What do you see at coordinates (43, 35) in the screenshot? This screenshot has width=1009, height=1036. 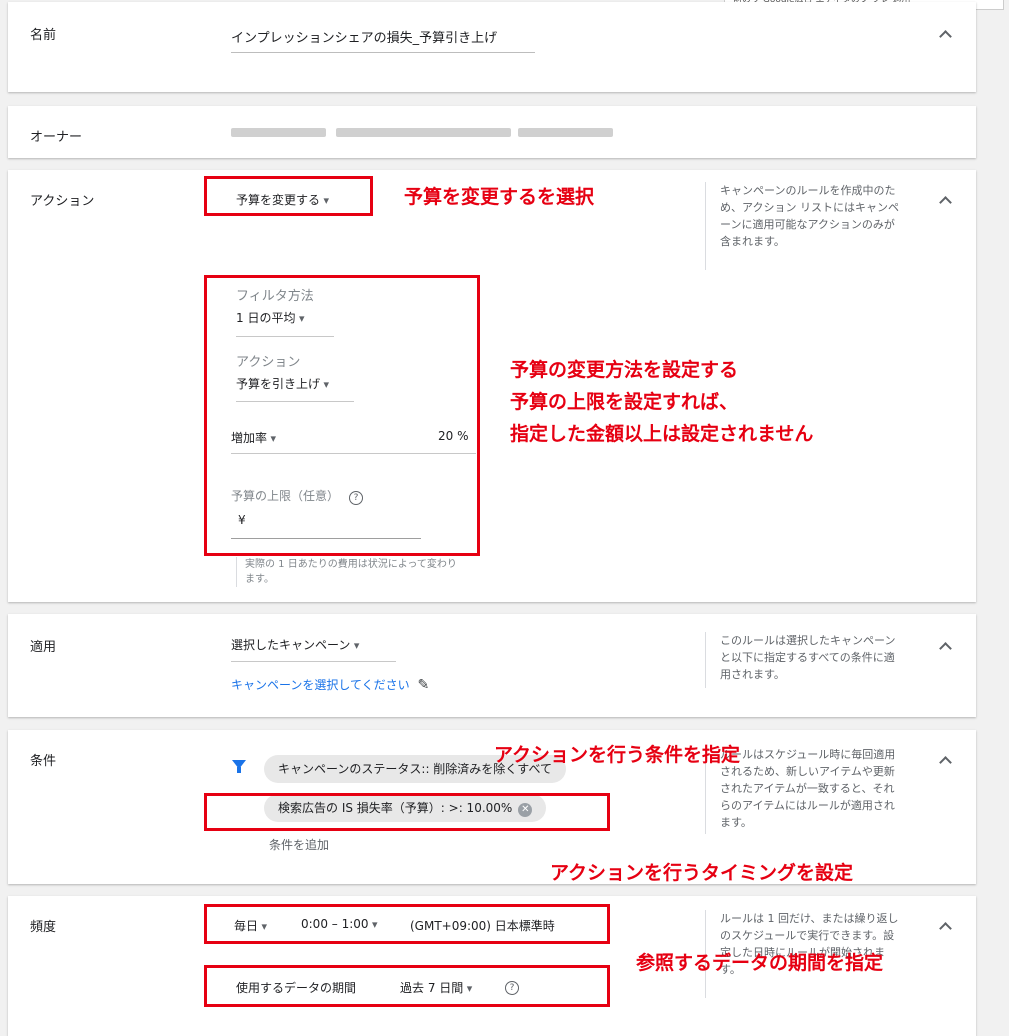 I see `name-label: 名前` at bounding box center [43, 35].